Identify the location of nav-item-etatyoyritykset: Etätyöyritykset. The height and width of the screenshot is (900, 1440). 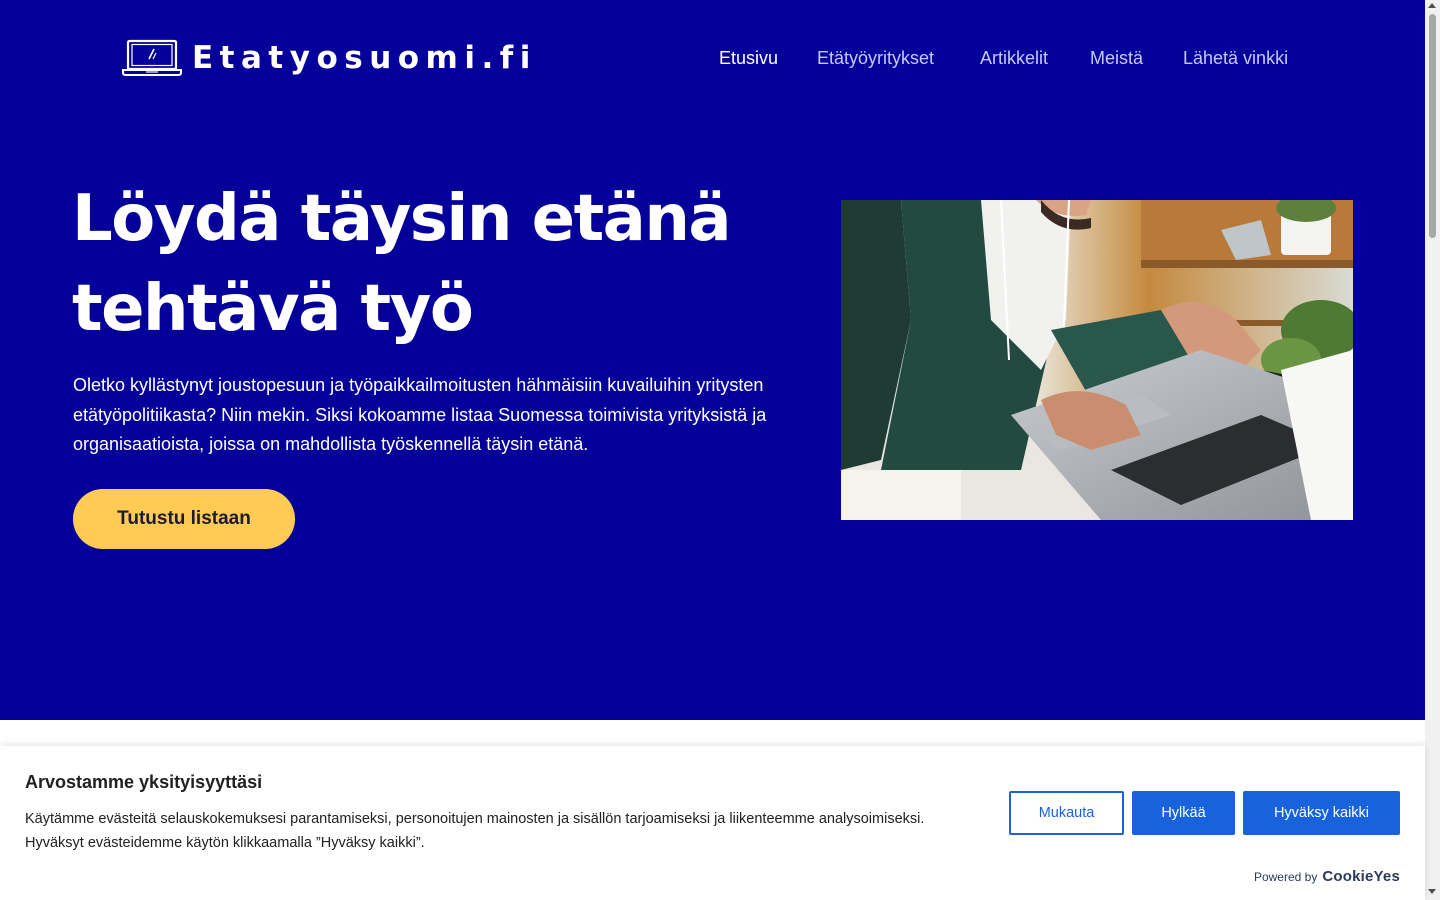
(875, 58).